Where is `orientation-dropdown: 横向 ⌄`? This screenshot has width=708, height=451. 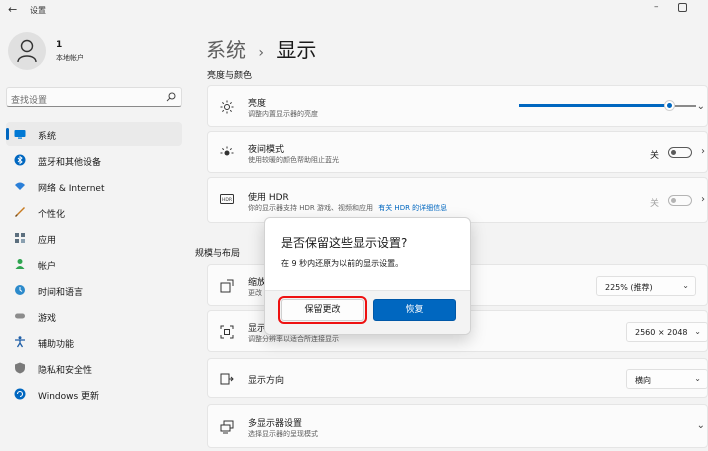 orientation-dropdown: 横向 ⌄ is located at coordinates (667, 379).